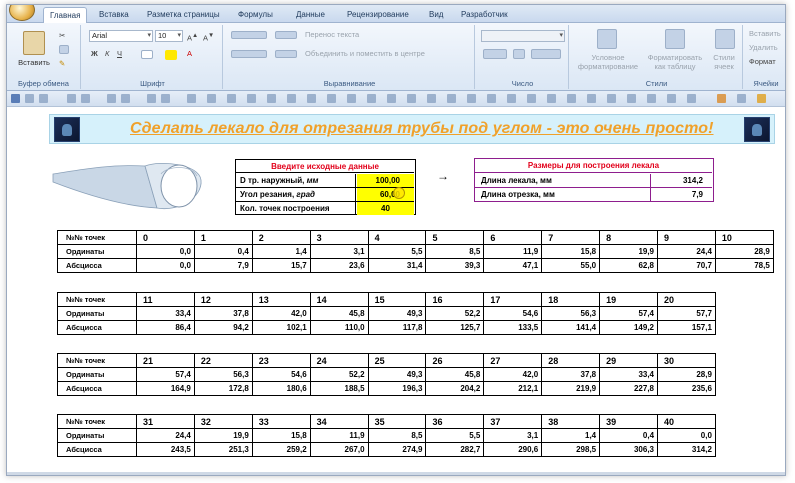 The height and width of the screenshot is (483, 795). What do you see at coordinates (762, 62) in the screenshot?
I see `format-cells-button: Формат` at bounding box center [762, 62].